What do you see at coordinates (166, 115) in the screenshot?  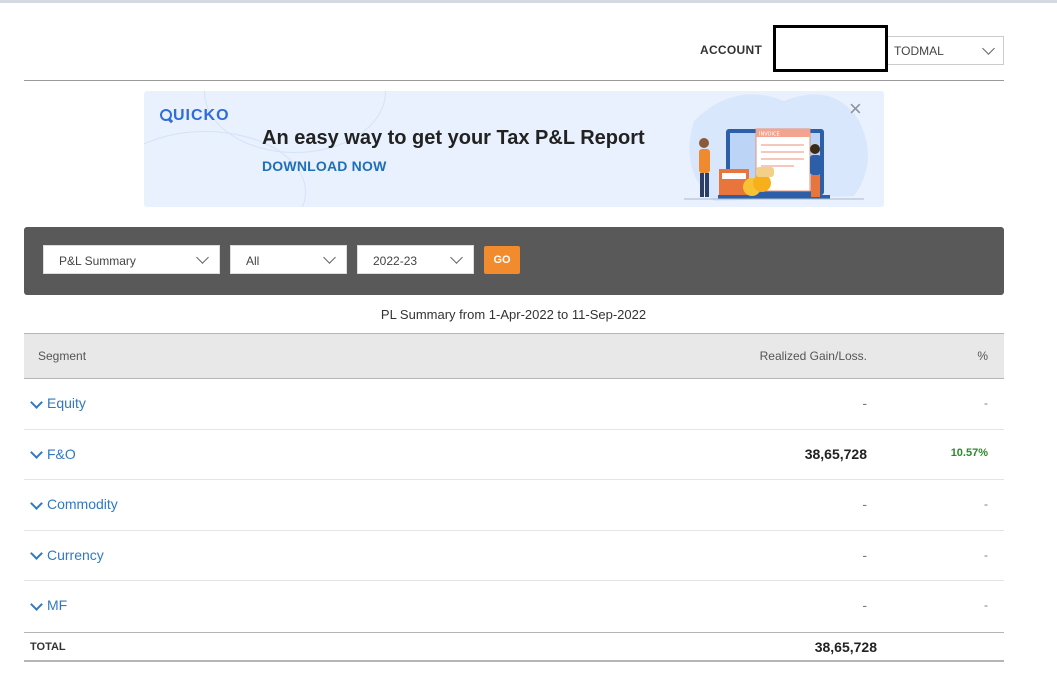 I see `logo-q-icon` at bounding box center [166, 115].